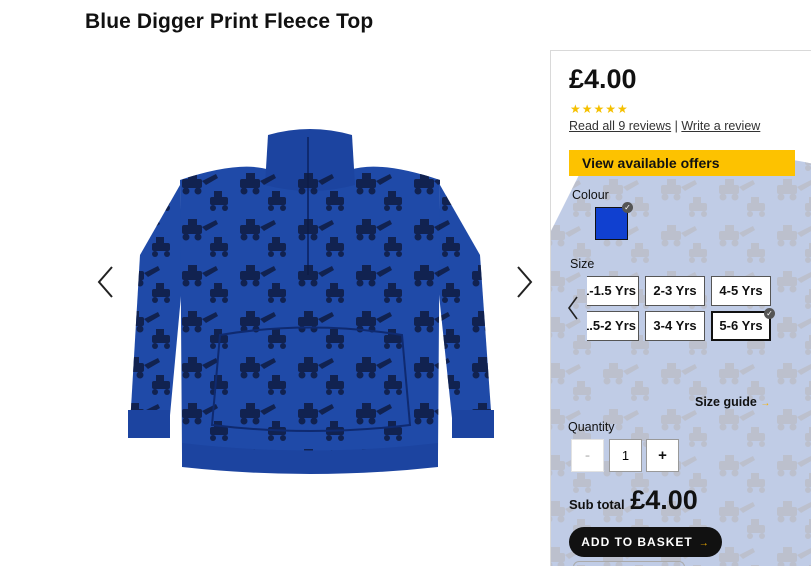 This screenshot has height=566, width=811. Describe the element at coordinates (591, 427) in the screenshot. I see `quantity-label: Quantity` at that location.